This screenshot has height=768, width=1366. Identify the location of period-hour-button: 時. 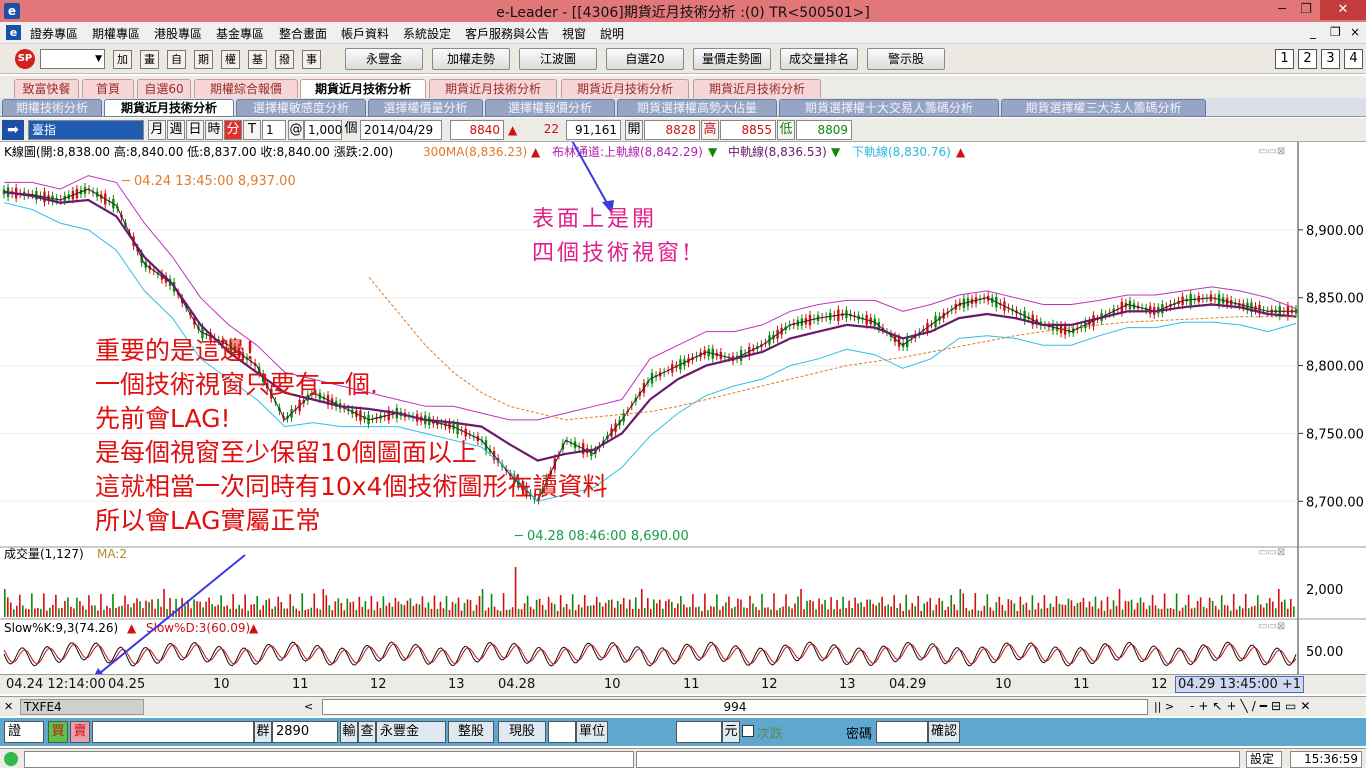
(214, 130).